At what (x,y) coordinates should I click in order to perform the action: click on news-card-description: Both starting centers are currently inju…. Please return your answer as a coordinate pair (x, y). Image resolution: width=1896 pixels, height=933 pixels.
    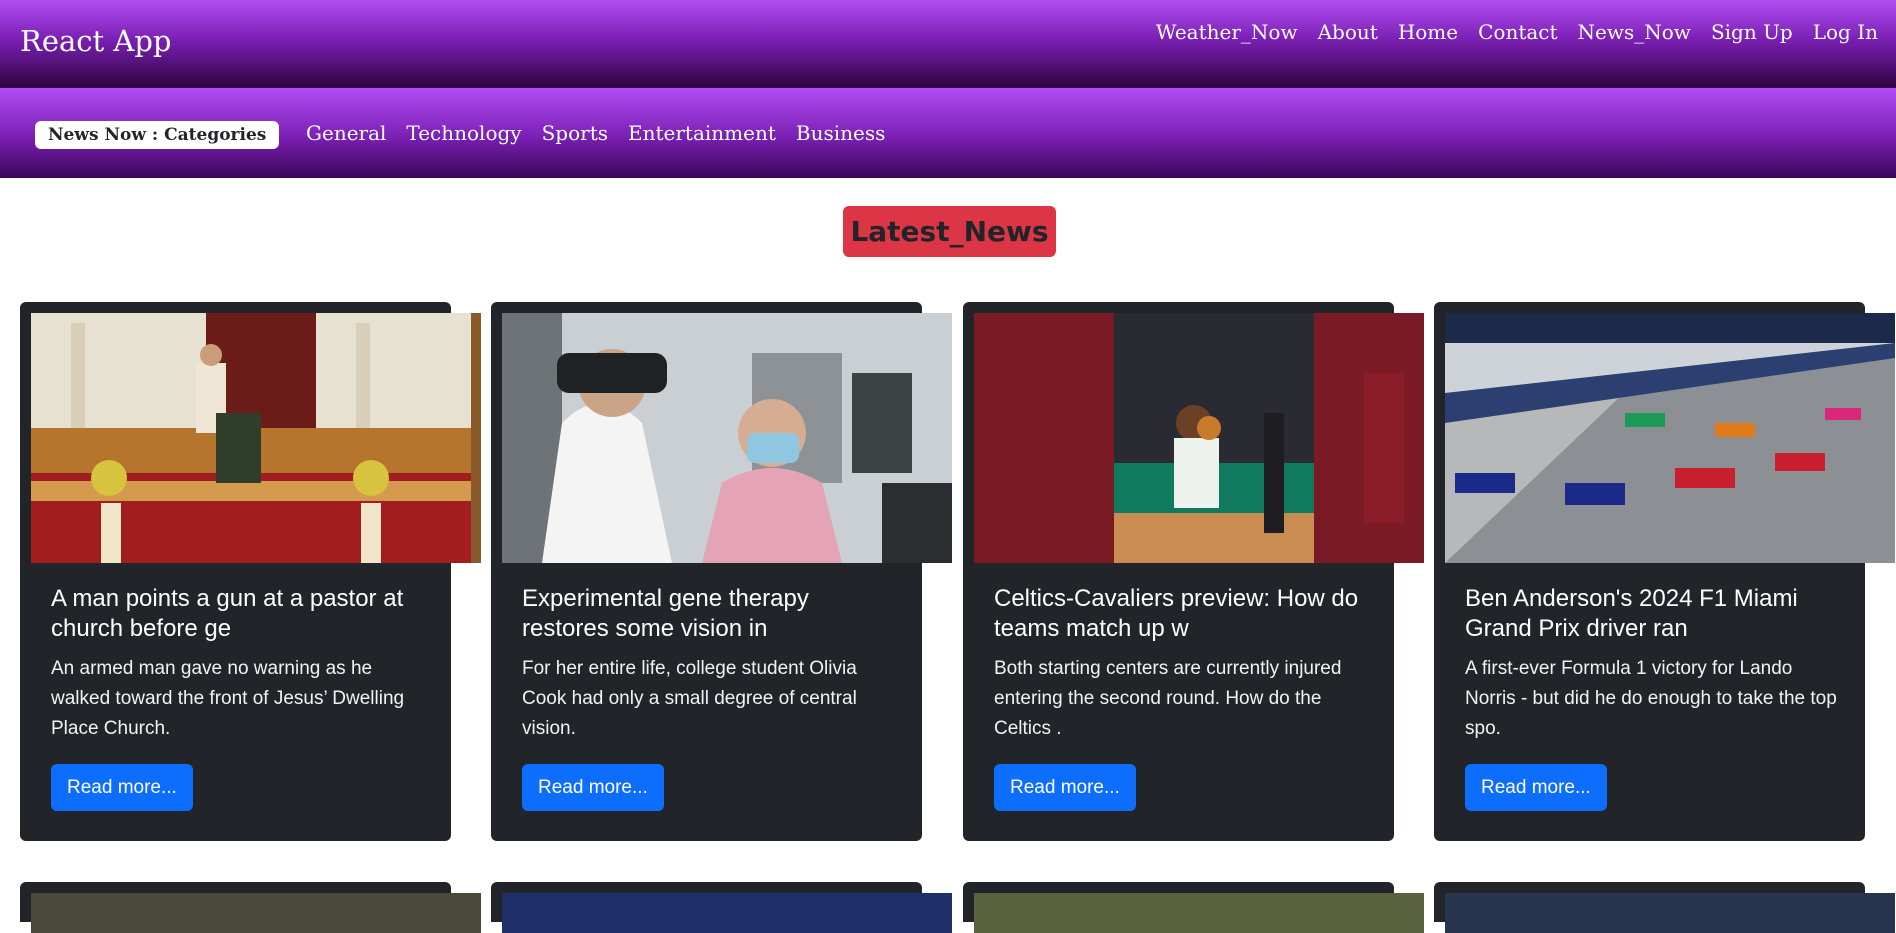
    Looking at the image, I should click on (1168, 698).